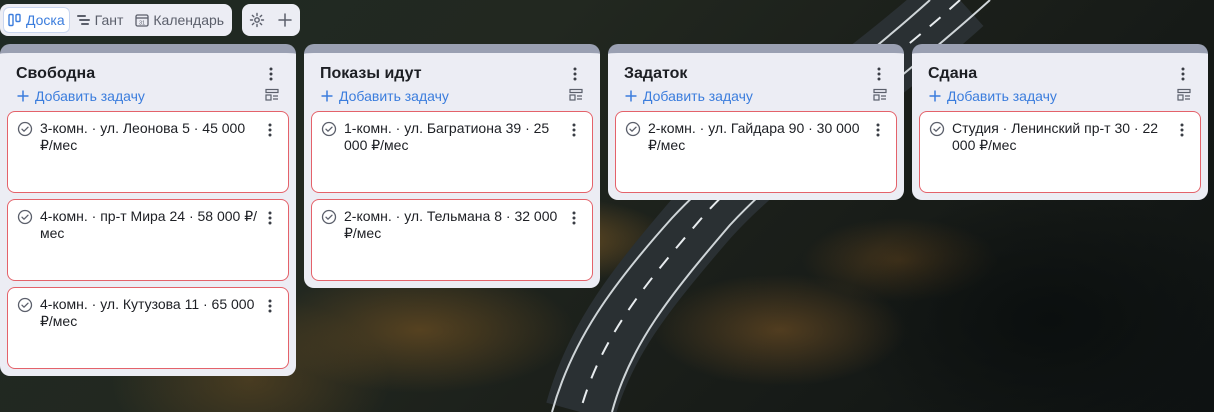 The image size is (1214, 412). I want to click on task-card: 2-комн. · ул. Гайдара 90 · 30 000 ₽/мес, so click(756, 152).